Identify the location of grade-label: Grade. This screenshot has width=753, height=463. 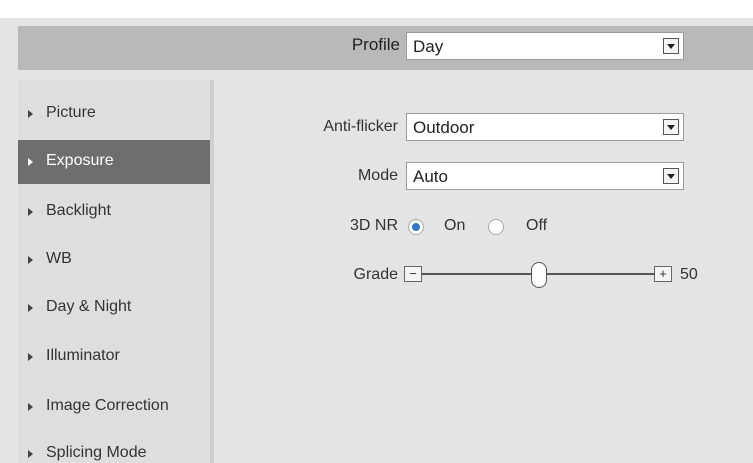
(375, 274).